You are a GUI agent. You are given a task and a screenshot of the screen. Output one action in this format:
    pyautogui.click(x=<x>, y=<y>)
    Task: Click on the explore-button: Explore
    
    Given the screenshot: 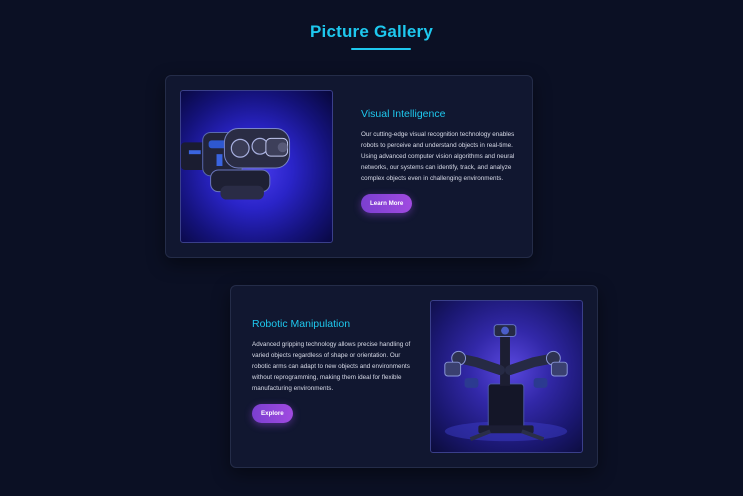 What is the action you would take?
    pyautogui.click(x=272, y=413)
    